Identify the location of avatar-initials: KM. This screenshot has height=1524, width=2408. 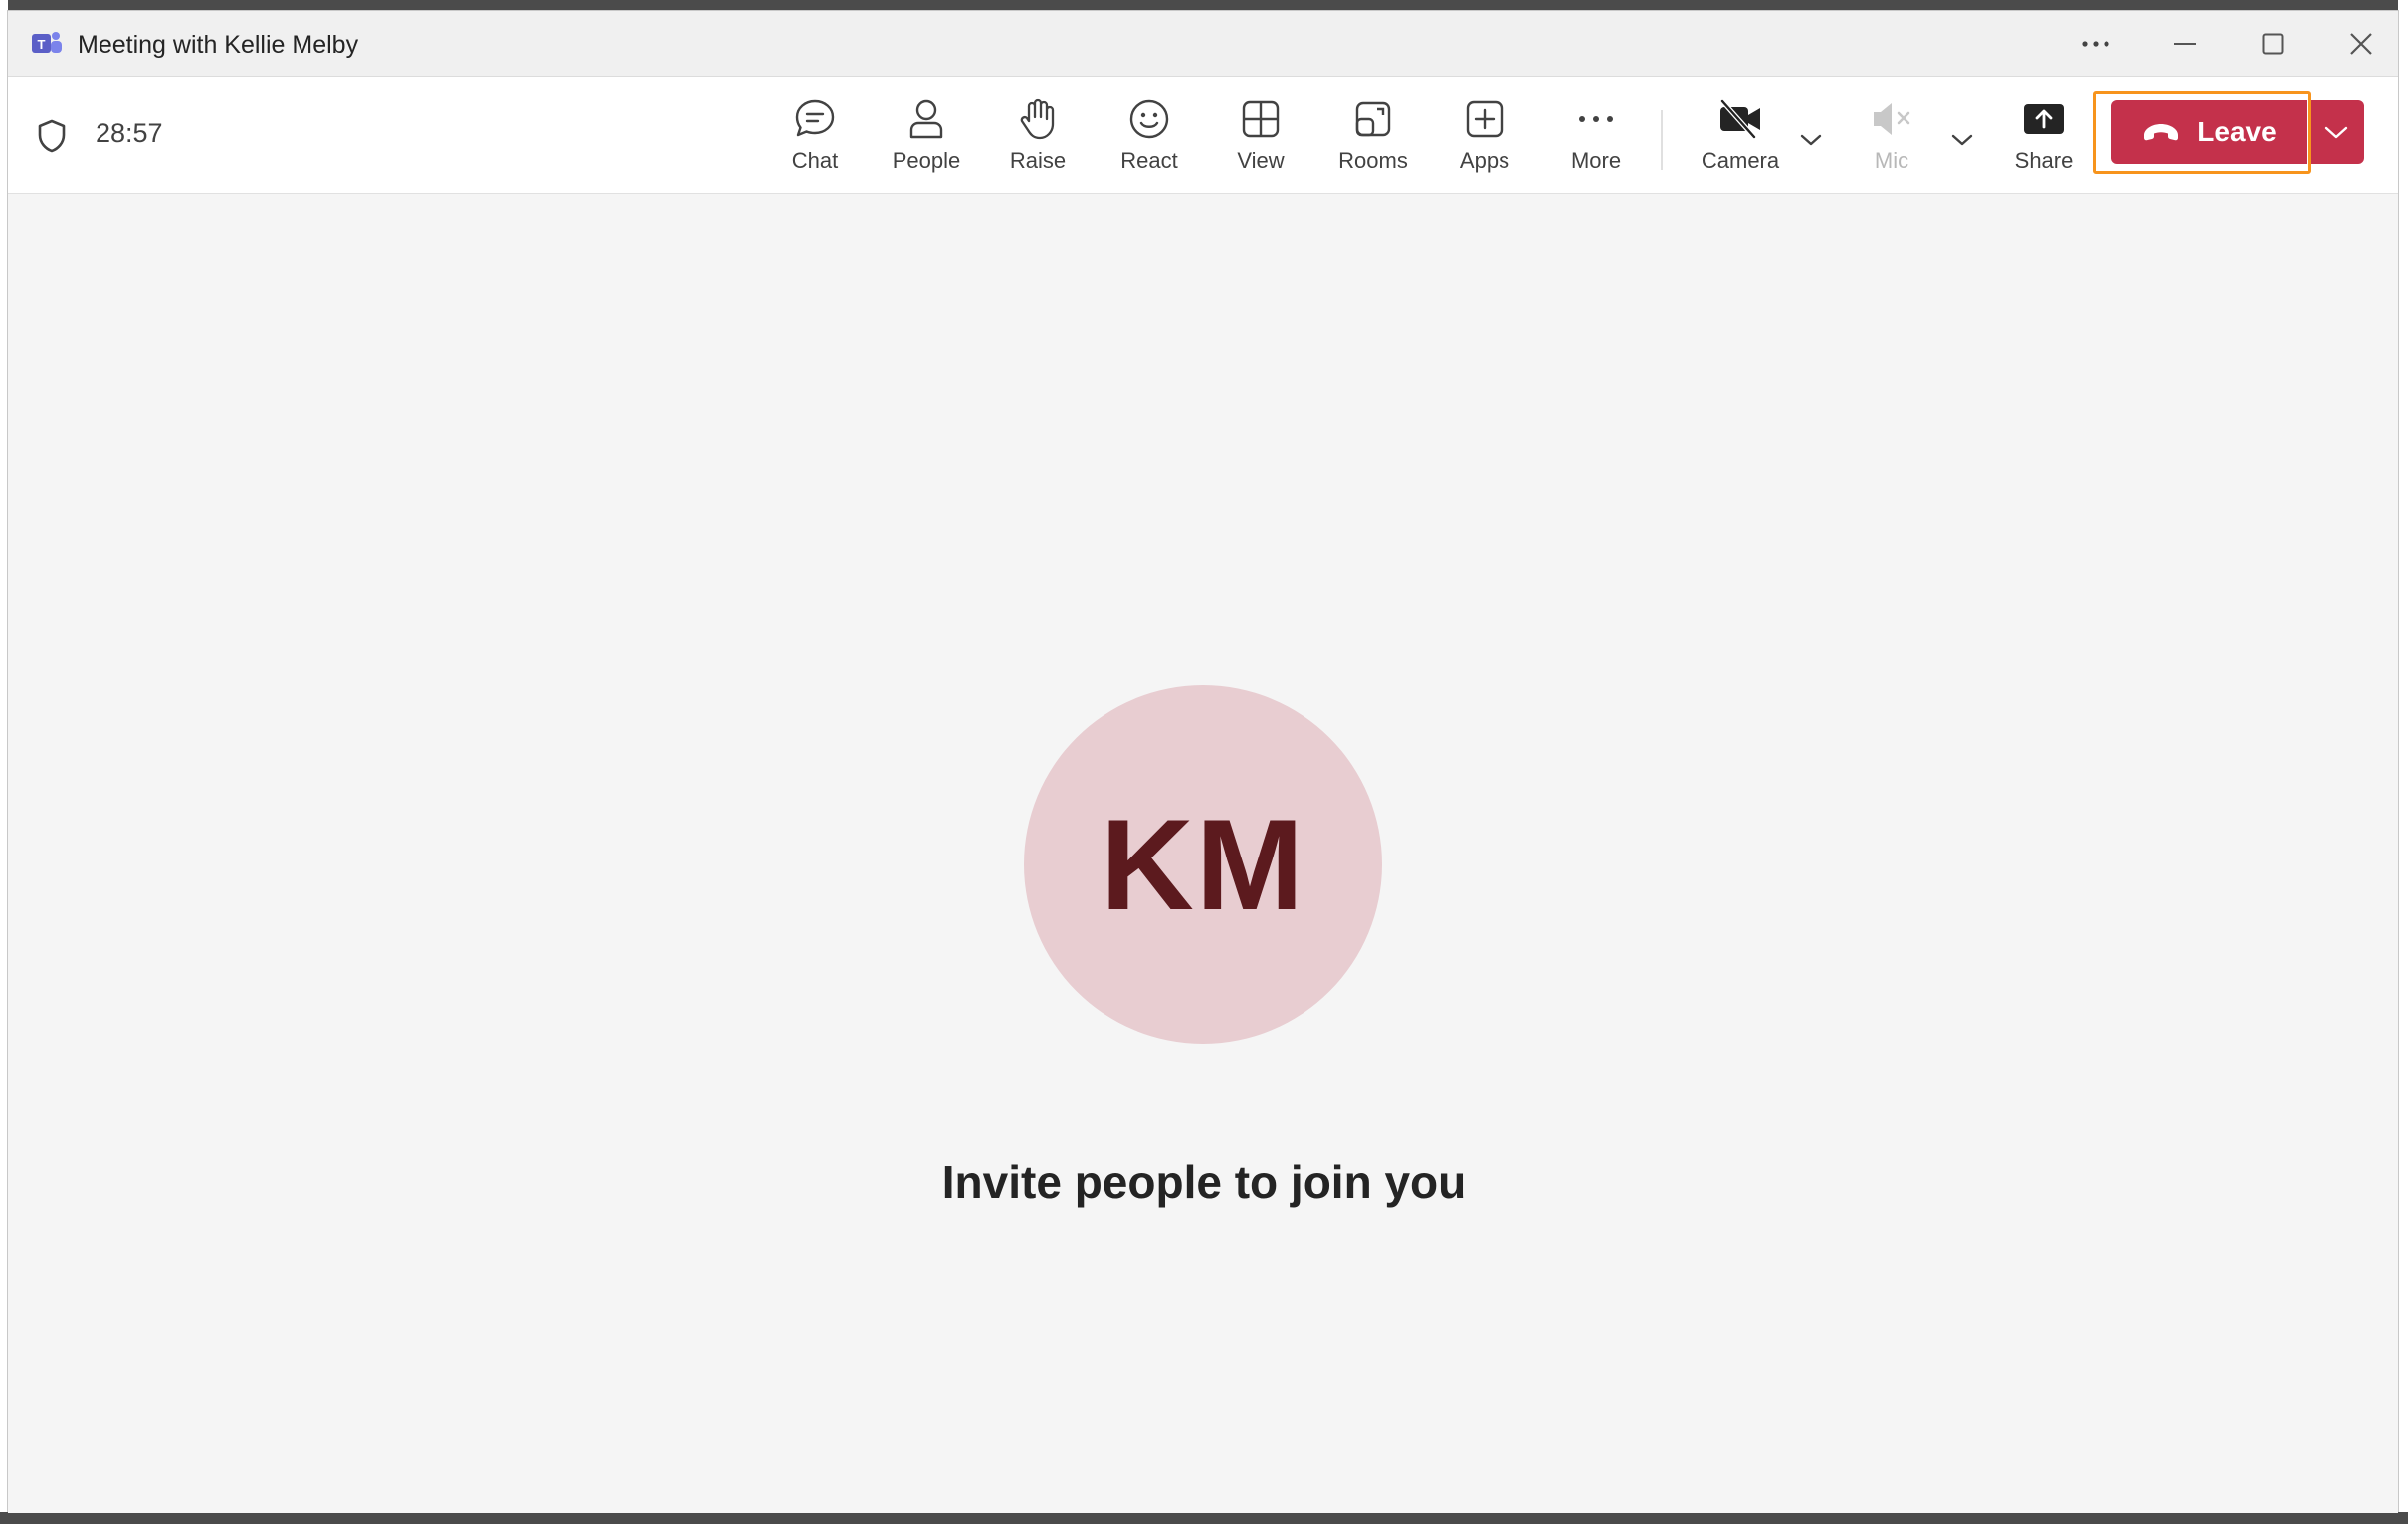
(1203, 864).